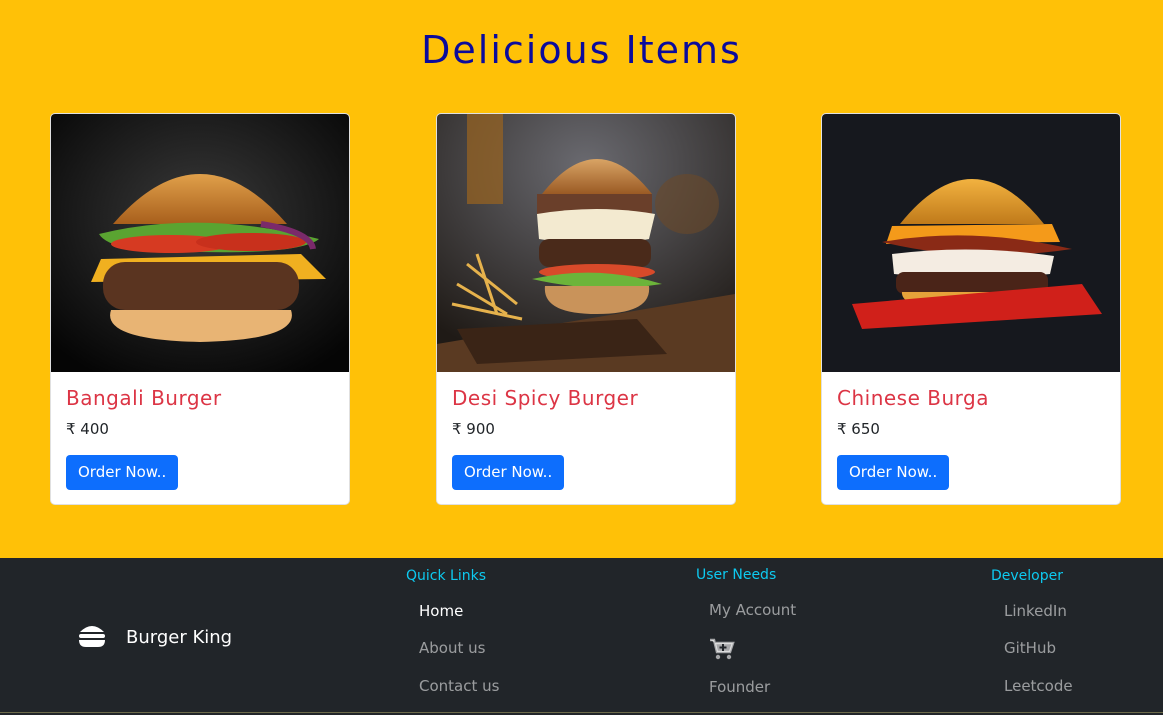 This screenshot has height=715, width=1163. I want to click on product-title: Chinese Burga, so click(913, 398).